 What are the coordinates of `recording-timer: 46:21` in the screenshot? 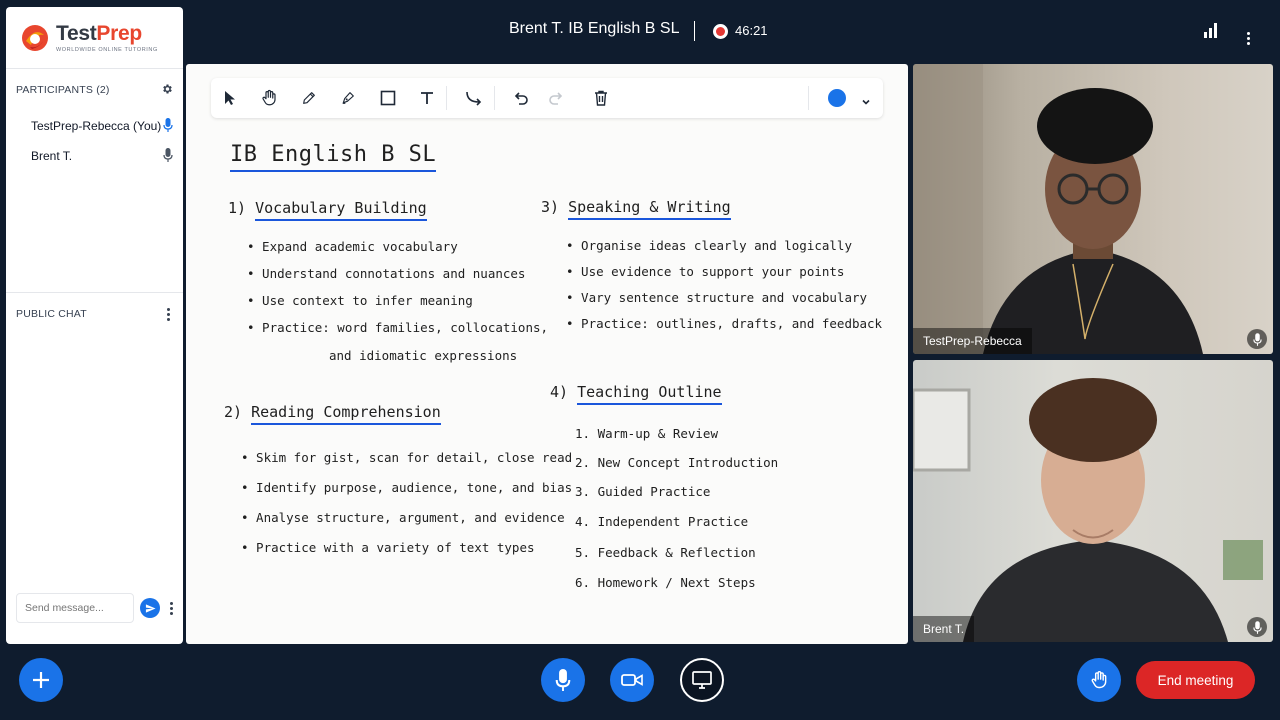 It's located at (751, 30).